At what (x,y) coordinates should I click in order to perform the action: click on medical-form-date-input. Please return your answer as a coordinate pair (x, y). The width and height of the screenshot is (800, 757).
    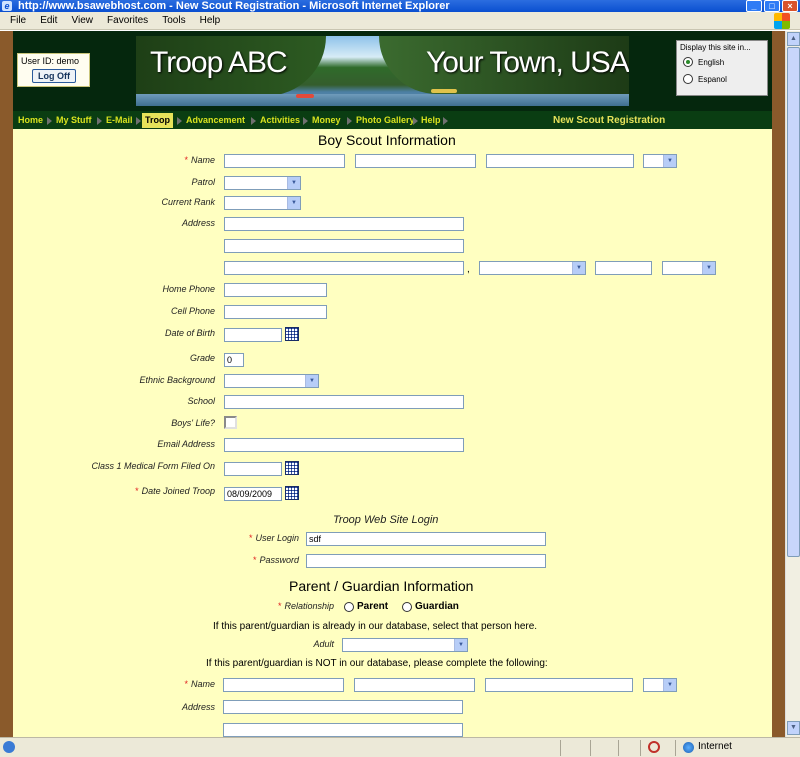
    Looking at the image, I should click on (253, 469).